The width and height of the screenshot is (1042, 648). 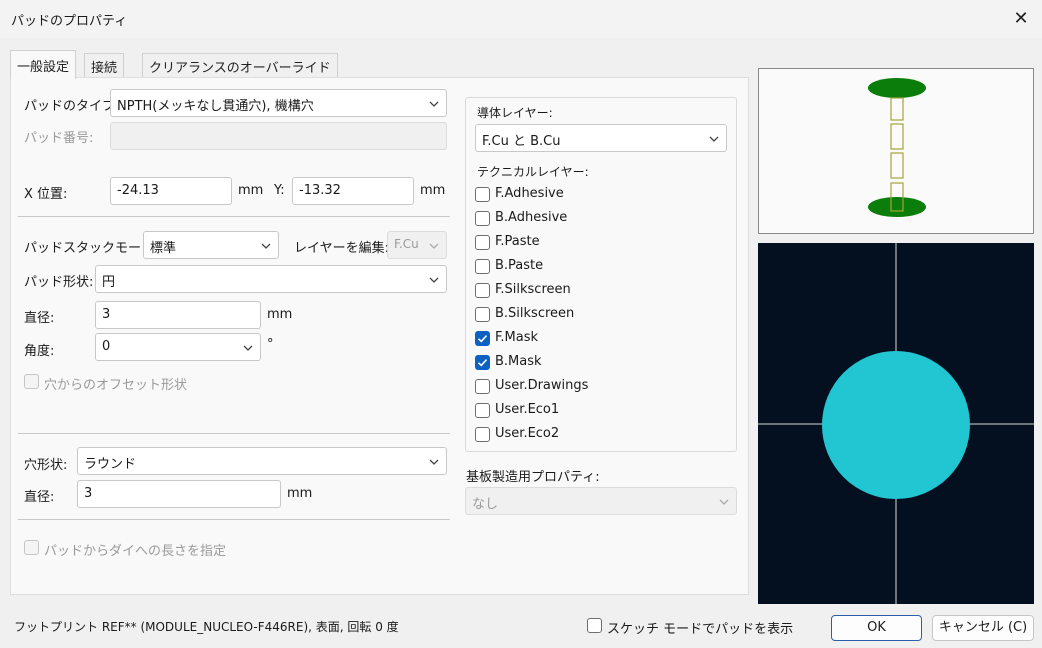 I want to click on technical-layers-label: テクニカルレイヤー:, so click(x=533, y=172).